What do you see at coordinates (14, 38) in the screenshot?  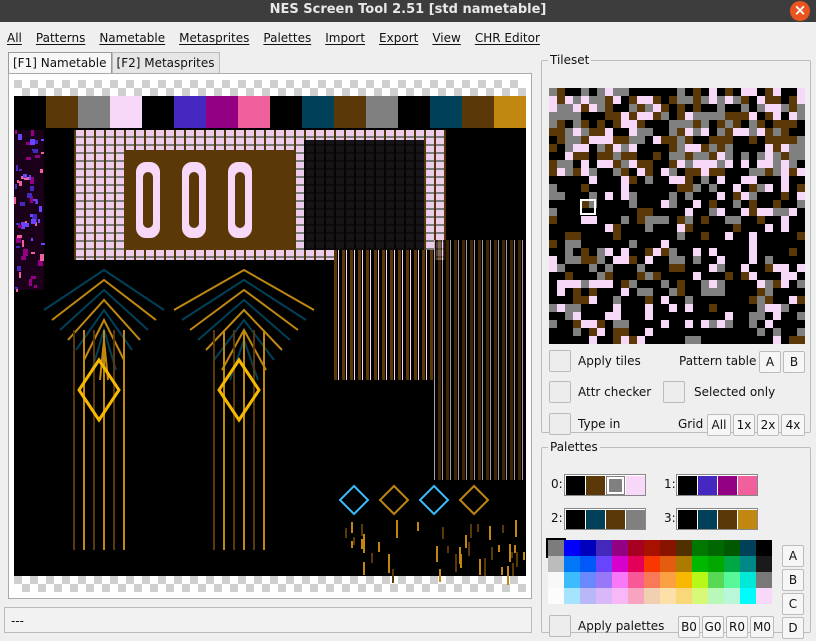 I see `menu-all: All` at bounding box center [14, 38].